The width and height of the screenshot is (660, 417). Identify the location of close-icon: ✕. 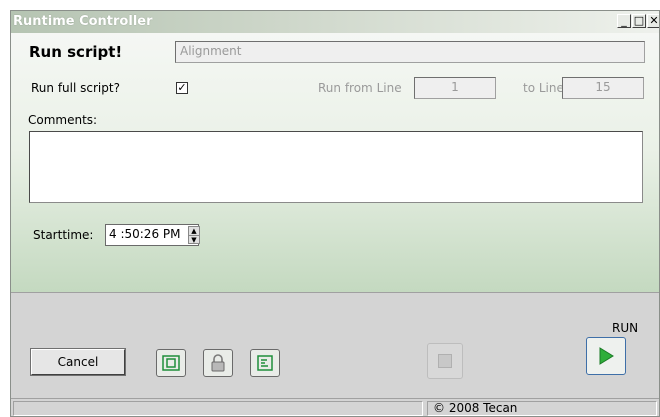
(654, 20).